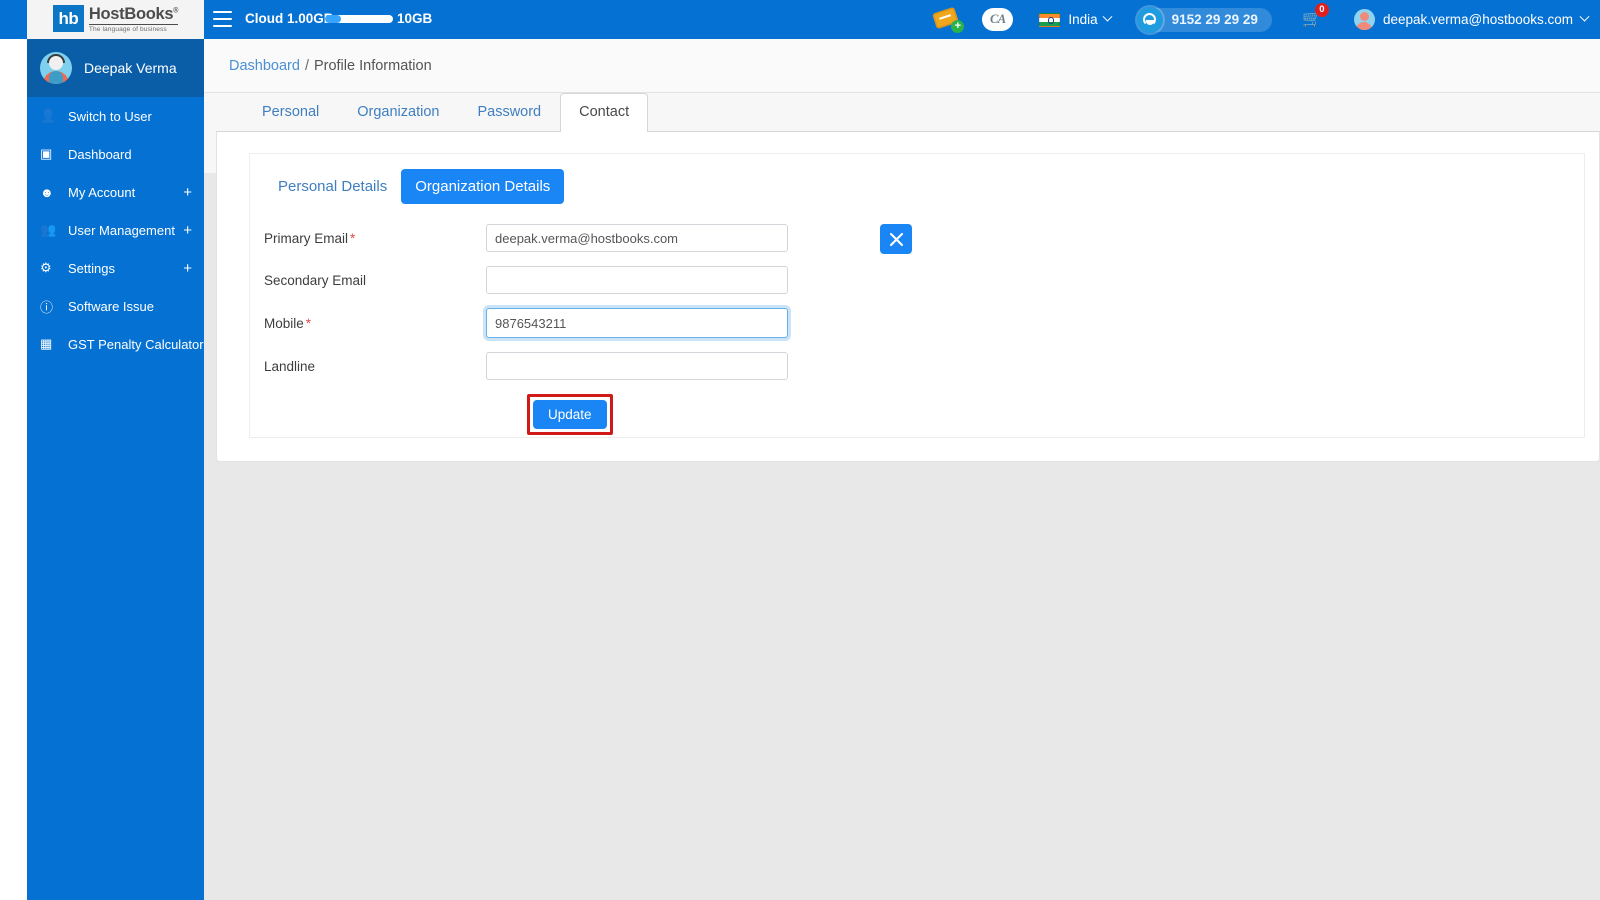  Describe the element at coordinates (289, 18) in the screenshot. I see `cloud-storage-label: Cloud 1.00GB` at that location.